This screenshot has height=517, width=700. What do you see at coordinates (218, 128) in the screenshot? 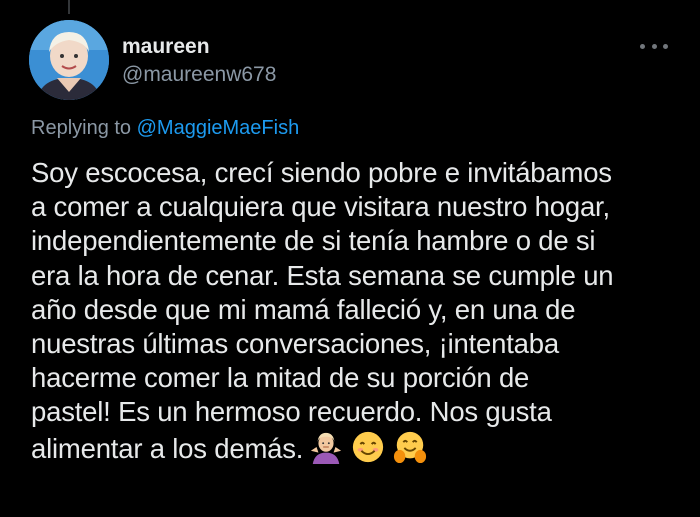
I see `replying-mention-link: @MaggieMaeFish` at bounding box center [218, 128].